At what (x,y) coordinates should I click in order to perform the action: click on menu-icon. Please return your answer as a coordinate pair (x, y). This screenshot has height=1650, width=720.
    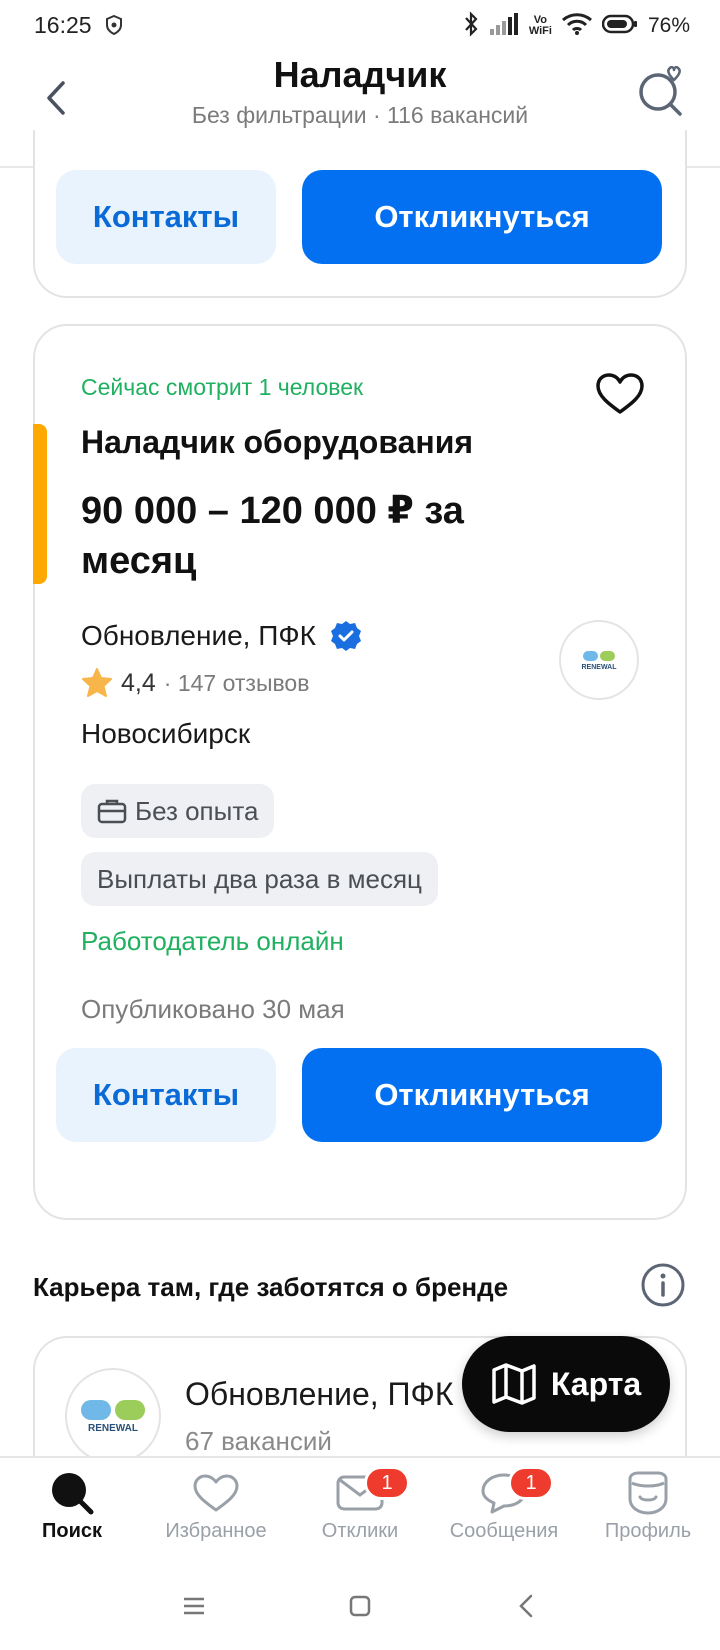
    Looking at the image, I should click on (194, 1606).